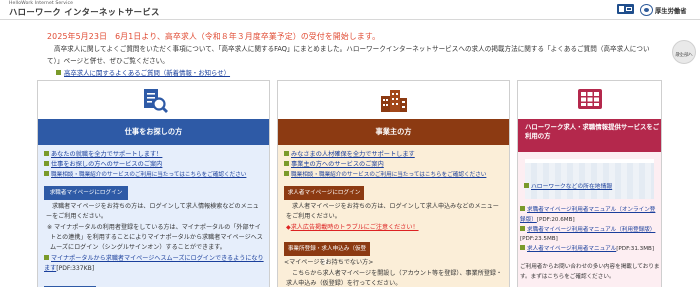 This screenshot has height=287, width=700. I want to click on pr-map-link-row: ハローワークなどの所在地情報, so click(568, 187).